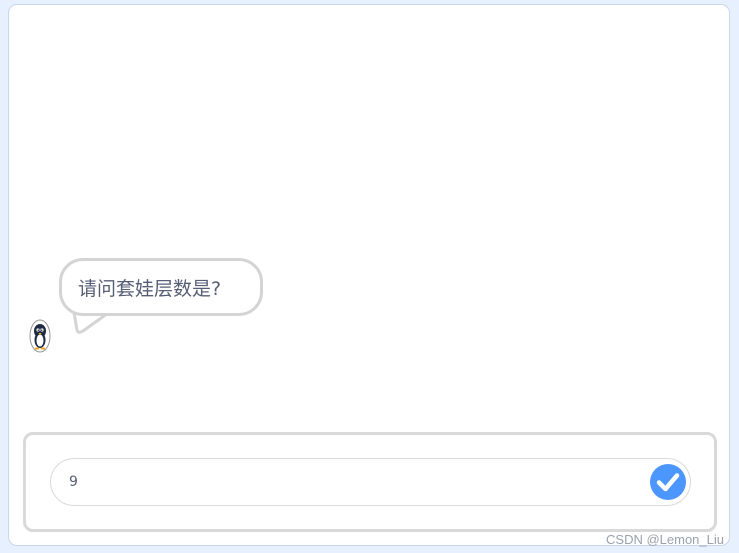 Image resolution: width=739 pixels, height=553 pixels. What do you see at coordinates (349, 482) in the screenshot?
I see `answer-input` at bounding box center [349, 482].